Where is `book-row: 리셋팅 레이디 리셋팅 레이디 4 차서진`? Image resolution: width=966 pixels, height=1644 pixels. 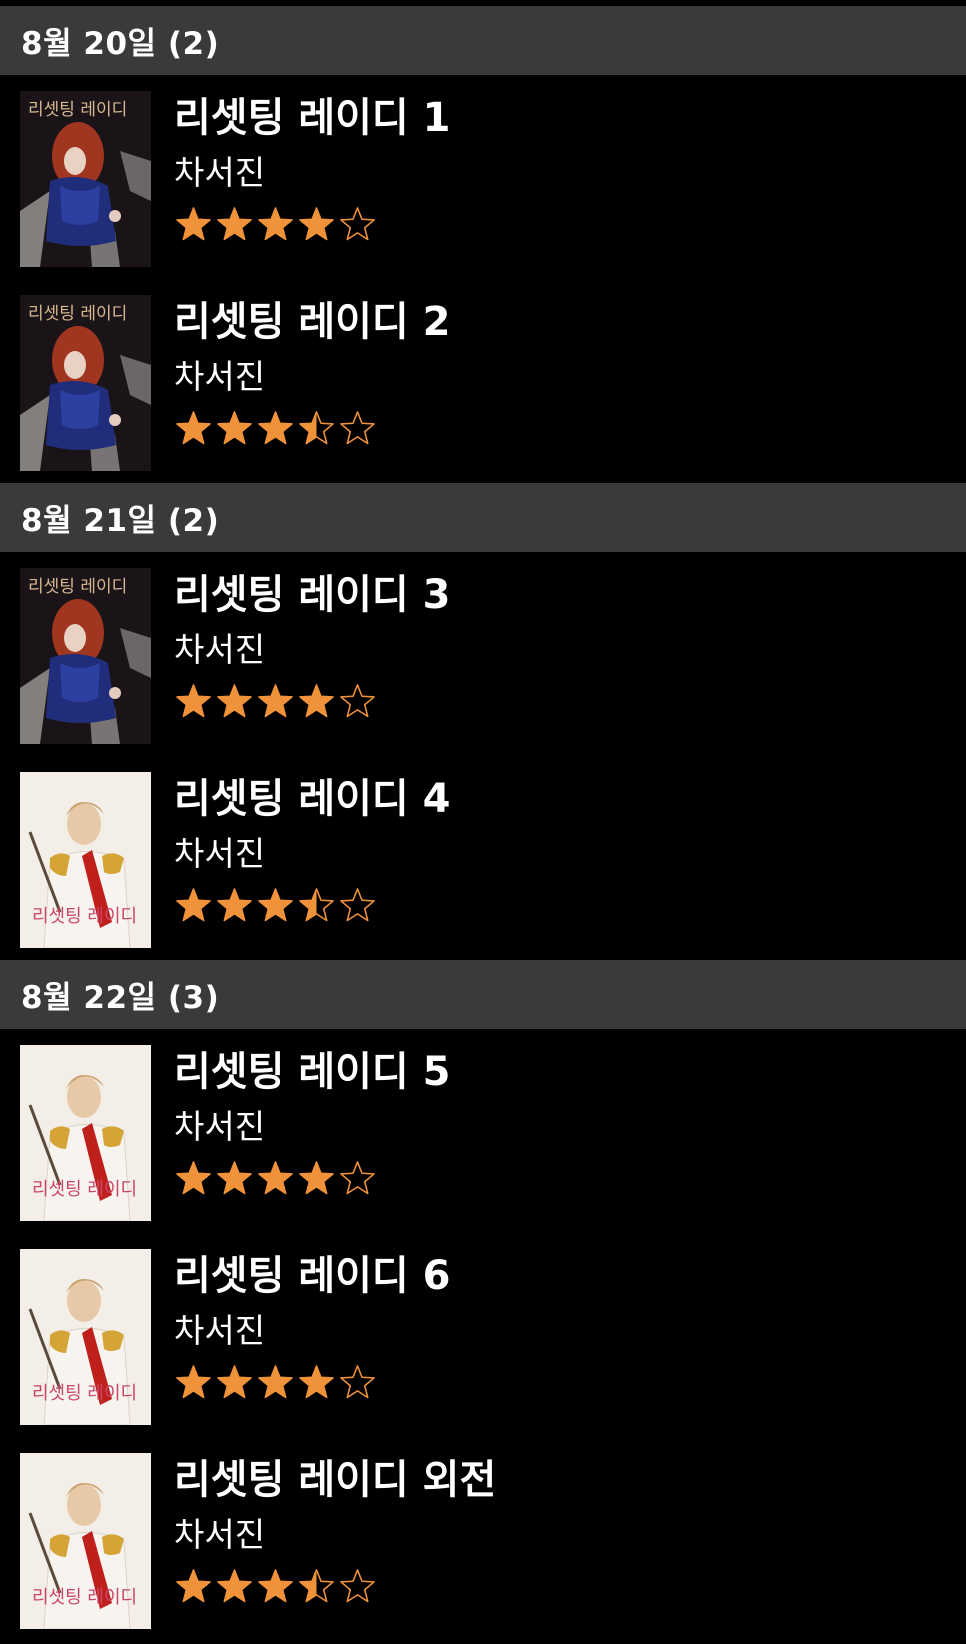 book-row: 리셋팅 레이디 리셋팅 레이디 4 차서진 is located at coordinates (483, 858).